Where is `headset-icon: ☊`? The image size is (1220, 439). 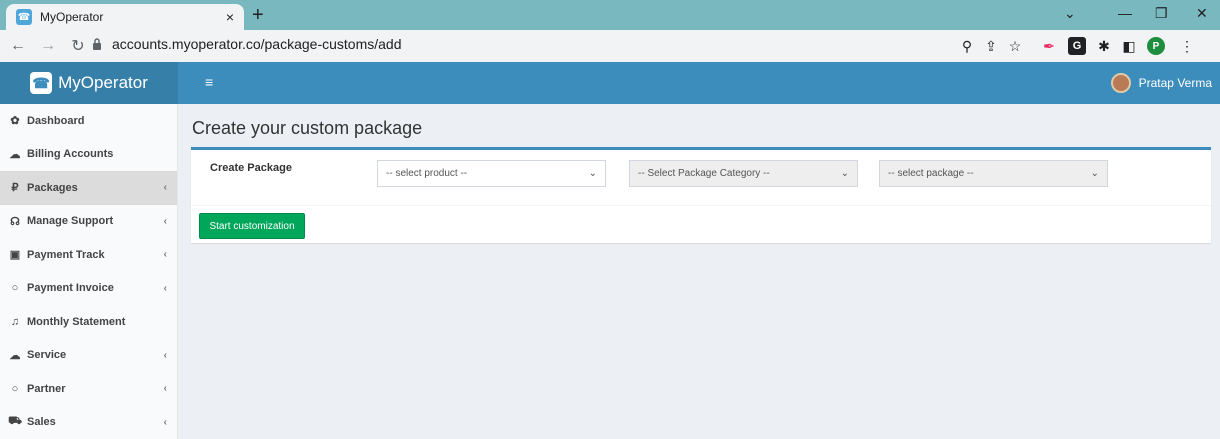 headset-icon: ☊ is located at coordinates (15, 221).